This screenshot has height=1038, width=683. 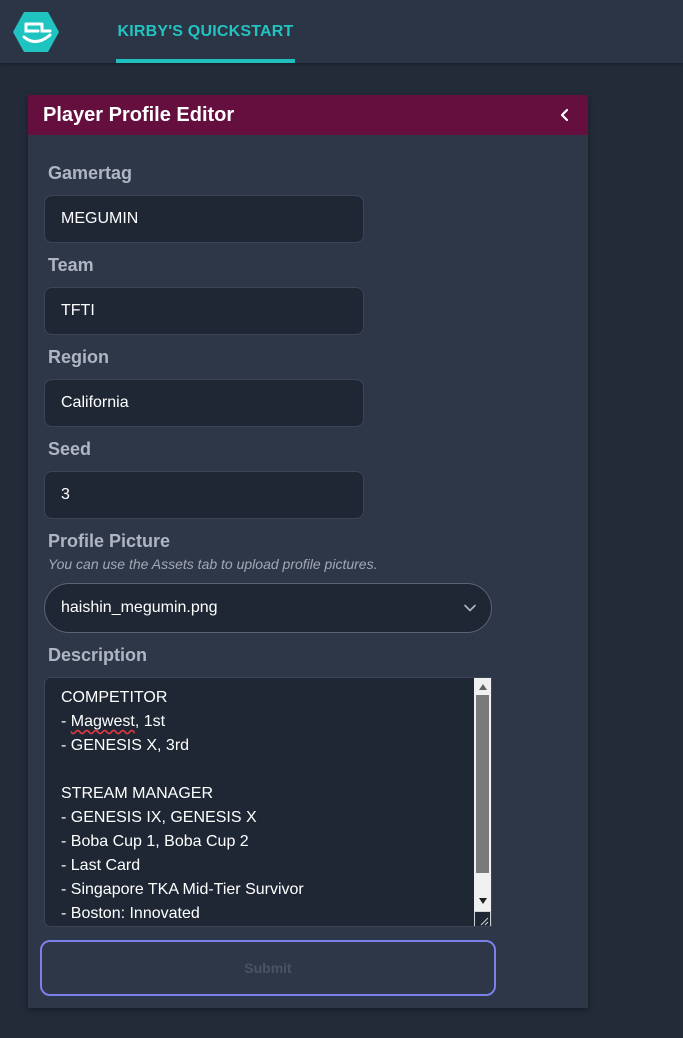 What do you see at coordinates (109, 541) in the screenshot?
I see `profile-picture-label: Profile Picture` at bounding box center [109, 541].